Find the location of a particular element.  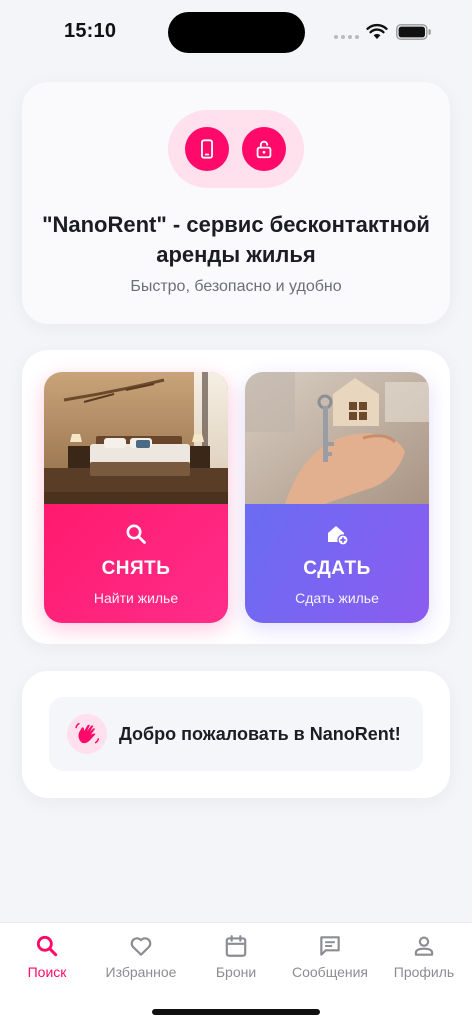

bedroom-photo is located at coordinates (136, 438).